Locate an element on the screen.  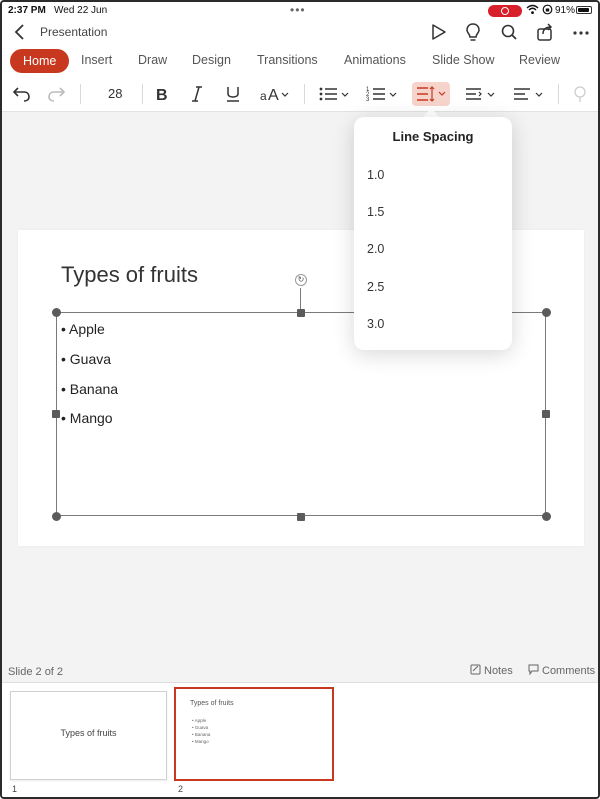
wifi-icon is located at coordinates (532, 9).